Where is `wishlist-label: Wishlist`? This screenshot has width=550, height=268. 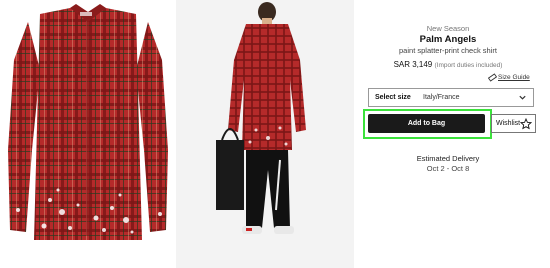 wishlist-label: Wishlist is located at coordinates (508, 123).